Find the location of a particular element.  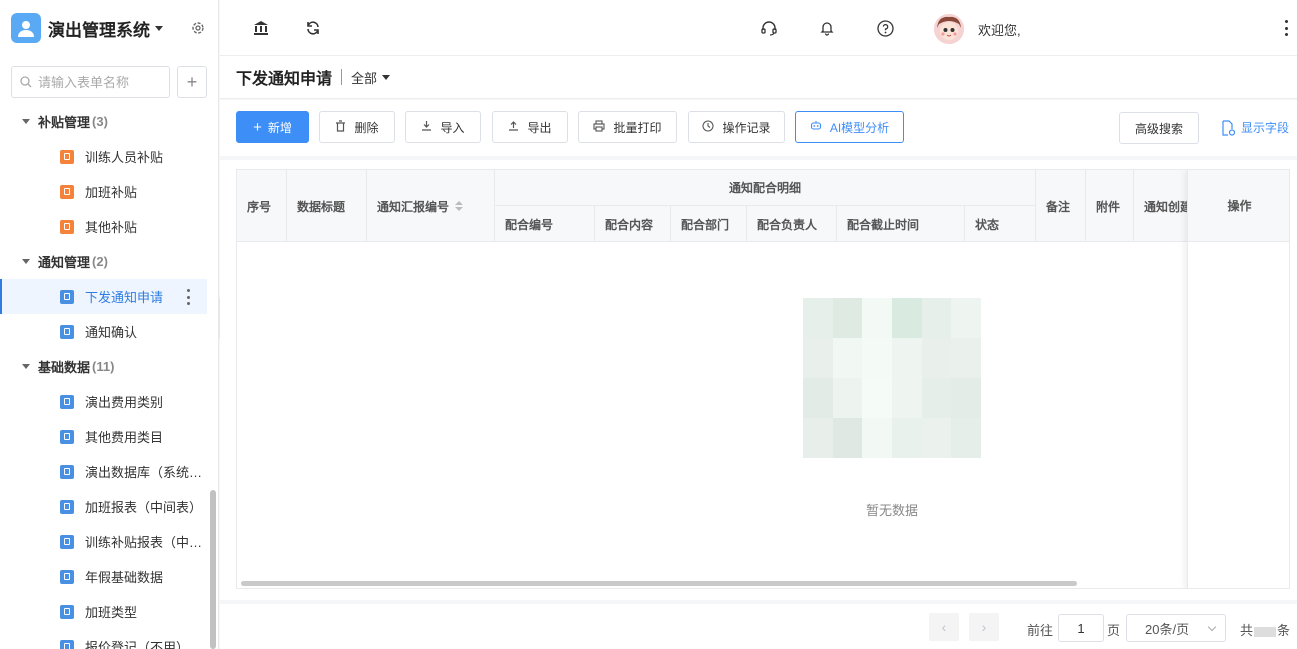

button-label: 新增 is located at coordinates (279, 127).